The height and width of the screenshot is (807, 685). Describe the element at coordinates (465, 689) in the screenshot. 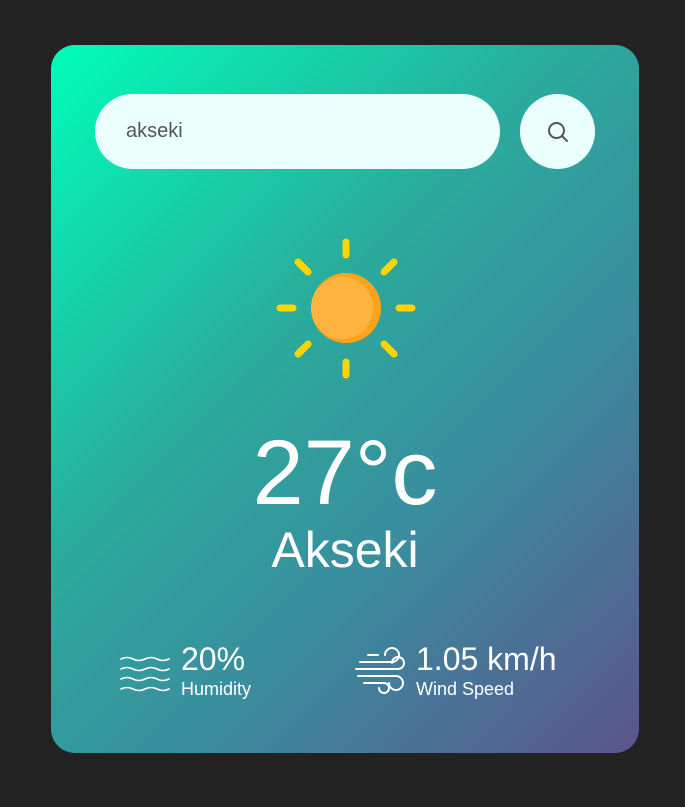

I see `wind-speed-label: Wind Speed` at that location.